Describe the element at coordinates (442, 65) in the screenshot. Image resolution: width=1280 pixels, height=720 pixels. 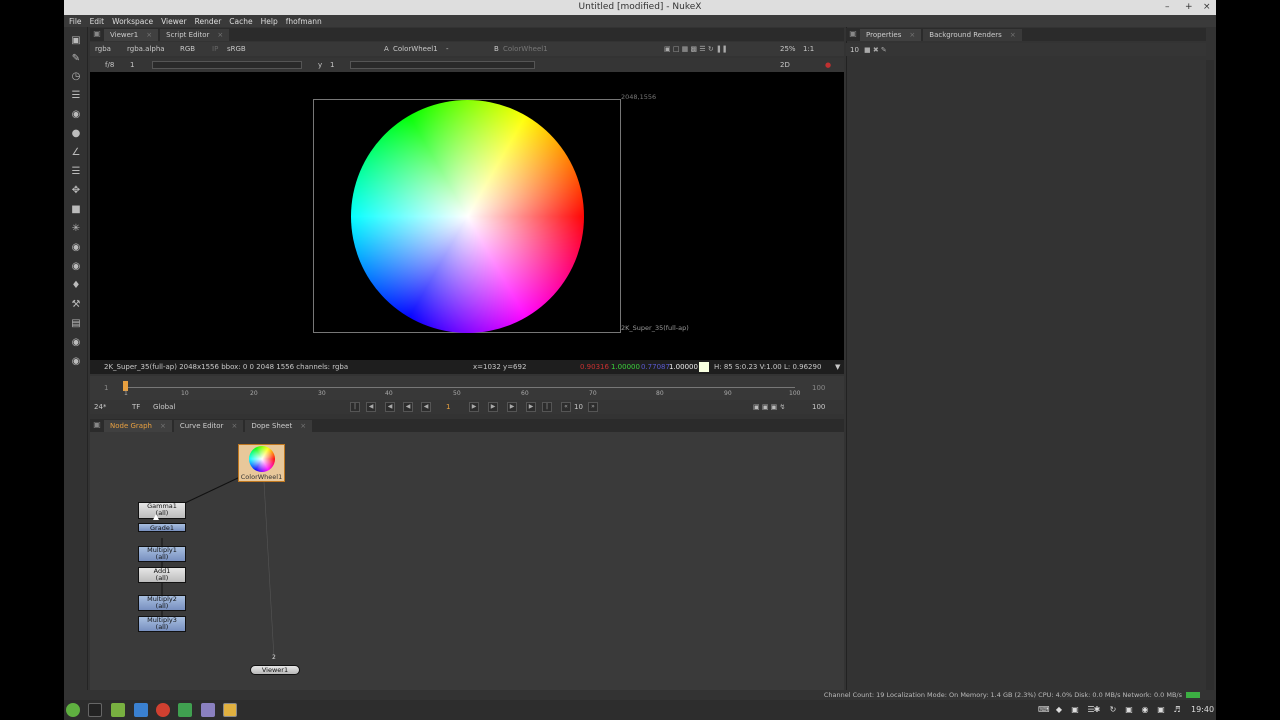
I see `gamma-slider` at that location.